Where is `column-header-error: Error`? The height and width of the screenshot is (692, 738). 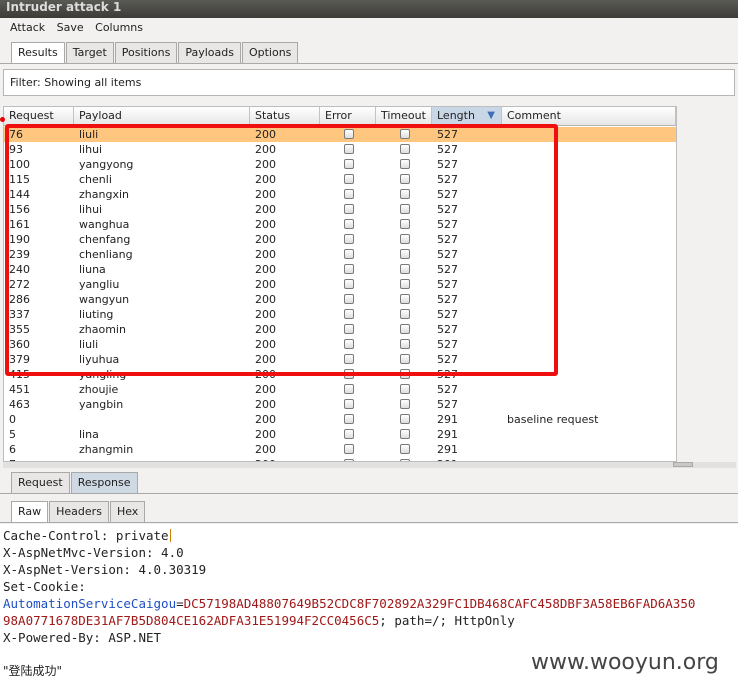
column-header-error: Error is located at coordinates (348, 116).